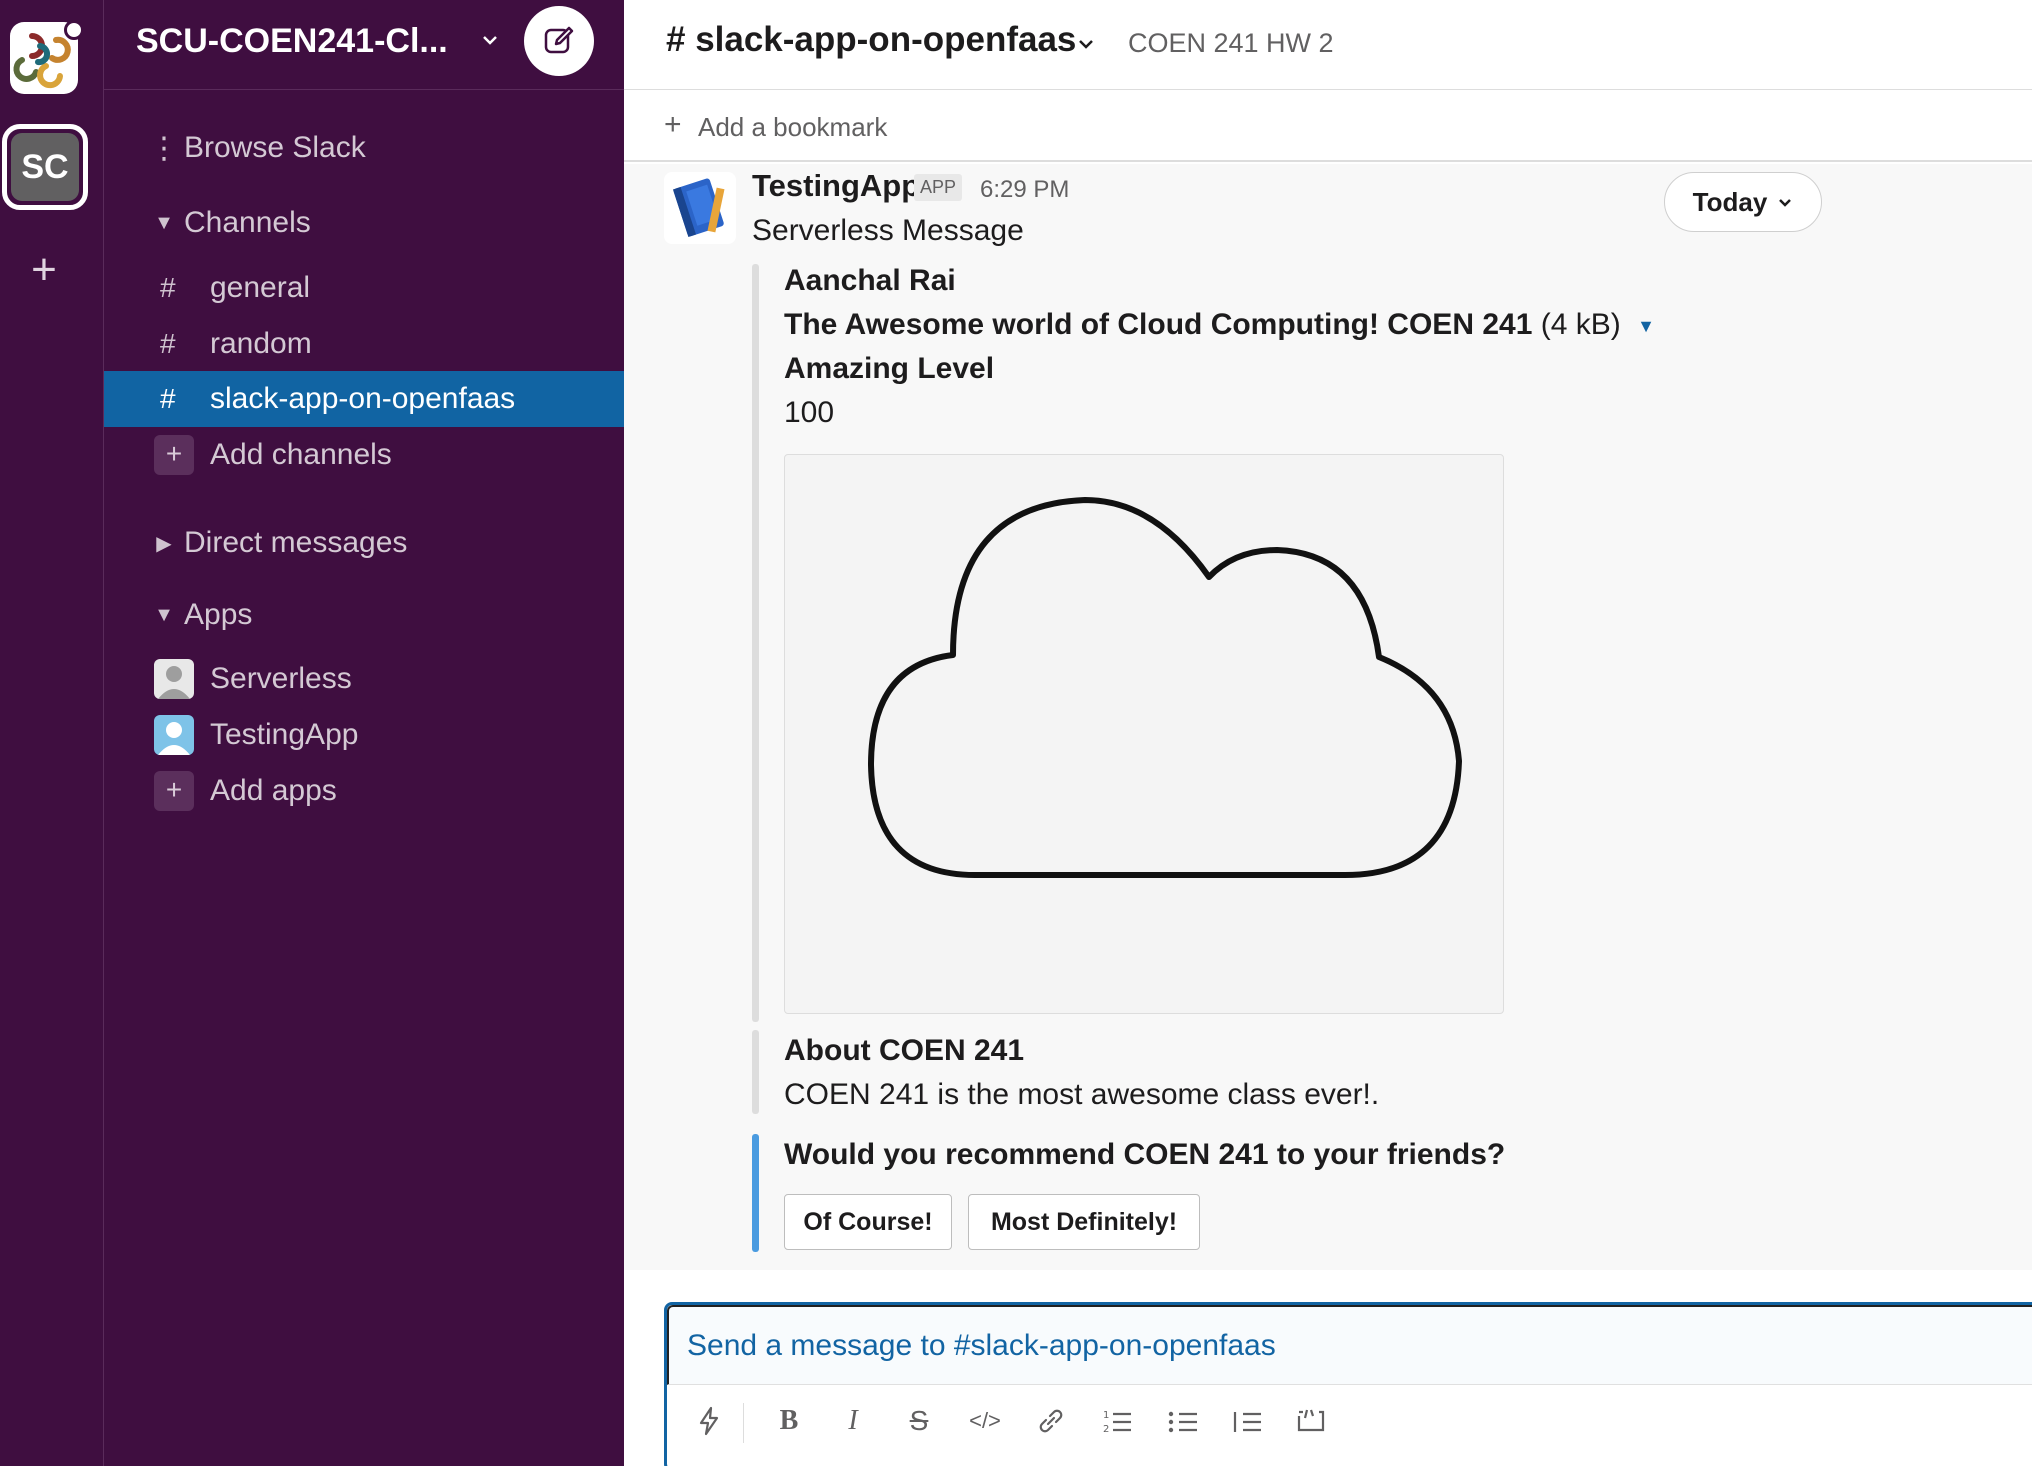 The width and height of the screenshot is (2032, 1466). What do you see at coordinates (52, 733) in the screenshot?
I see `workspace-rail: SC +` at bounding box center [52, 733].